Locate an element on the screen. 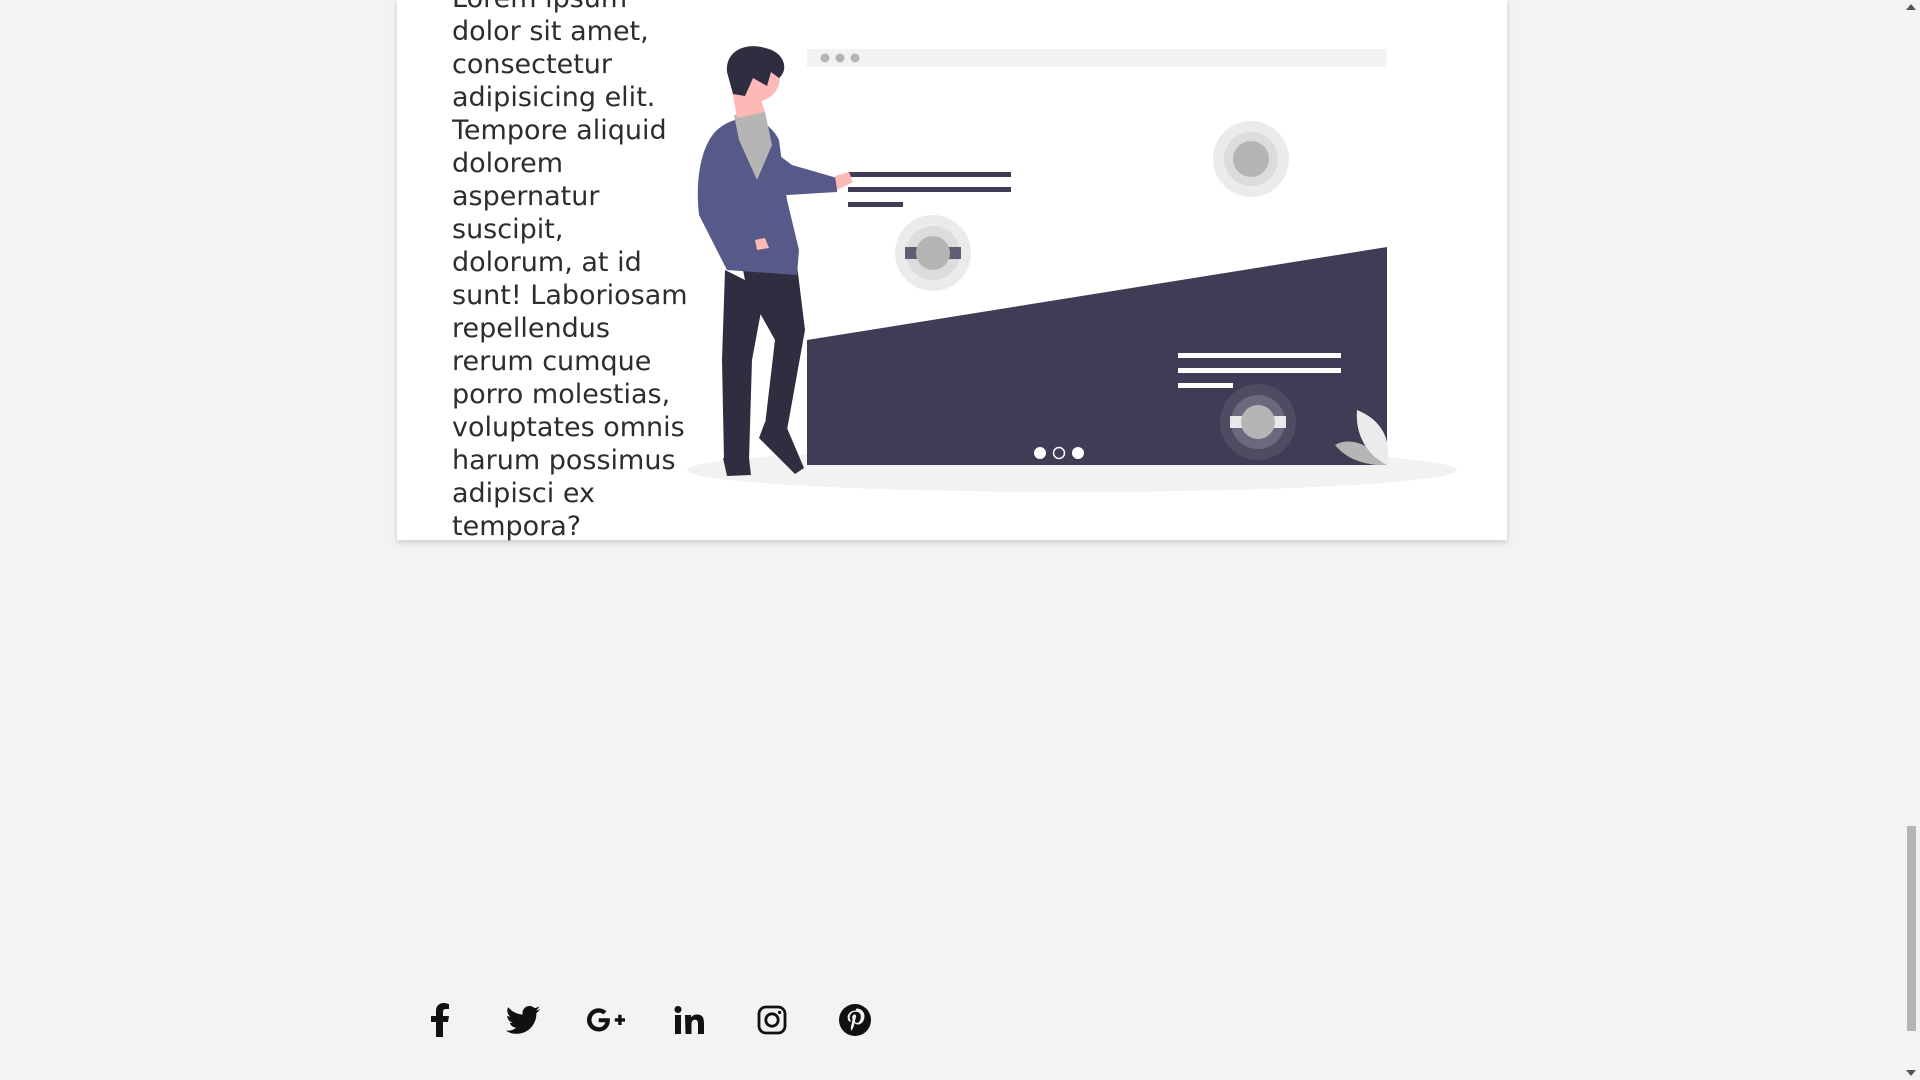 The height and width of the screenshot is (1080, 1920). browser-bar is located at coordinates (1097, 58).